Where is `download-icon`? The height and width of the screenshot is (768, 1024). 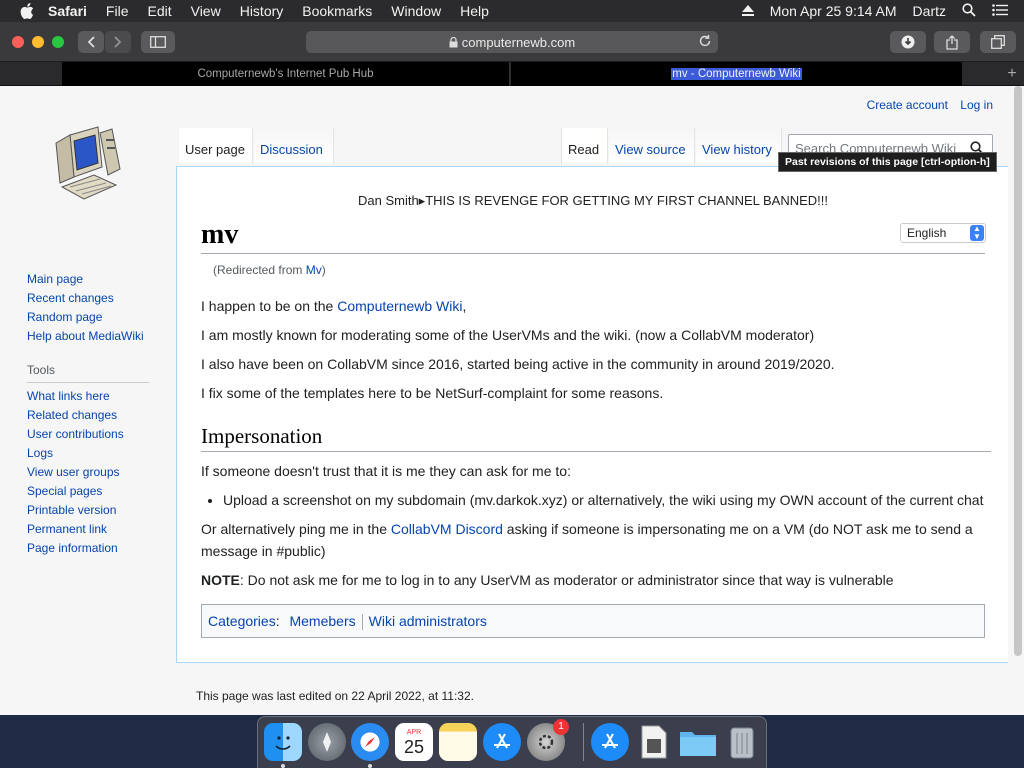
download-icon is located at coordinates (908, 42).